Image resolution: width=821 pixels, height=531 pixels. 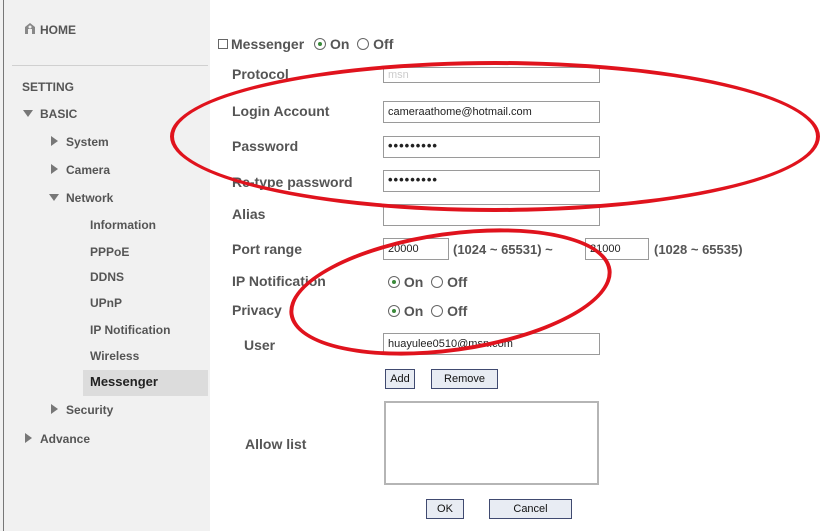 What do you see at coordinates (130, 330) in the screenshot?
I see `sidebar-item-ip-notification: IP Notification` at bounding box center [130, 330].